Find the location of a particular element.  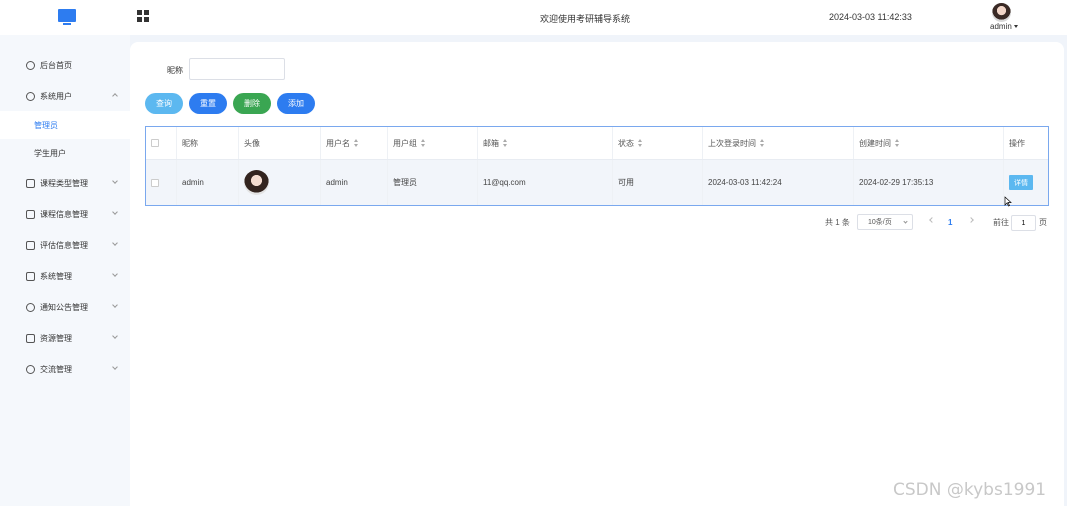

clock-icon is located at coordinates (30, 65).